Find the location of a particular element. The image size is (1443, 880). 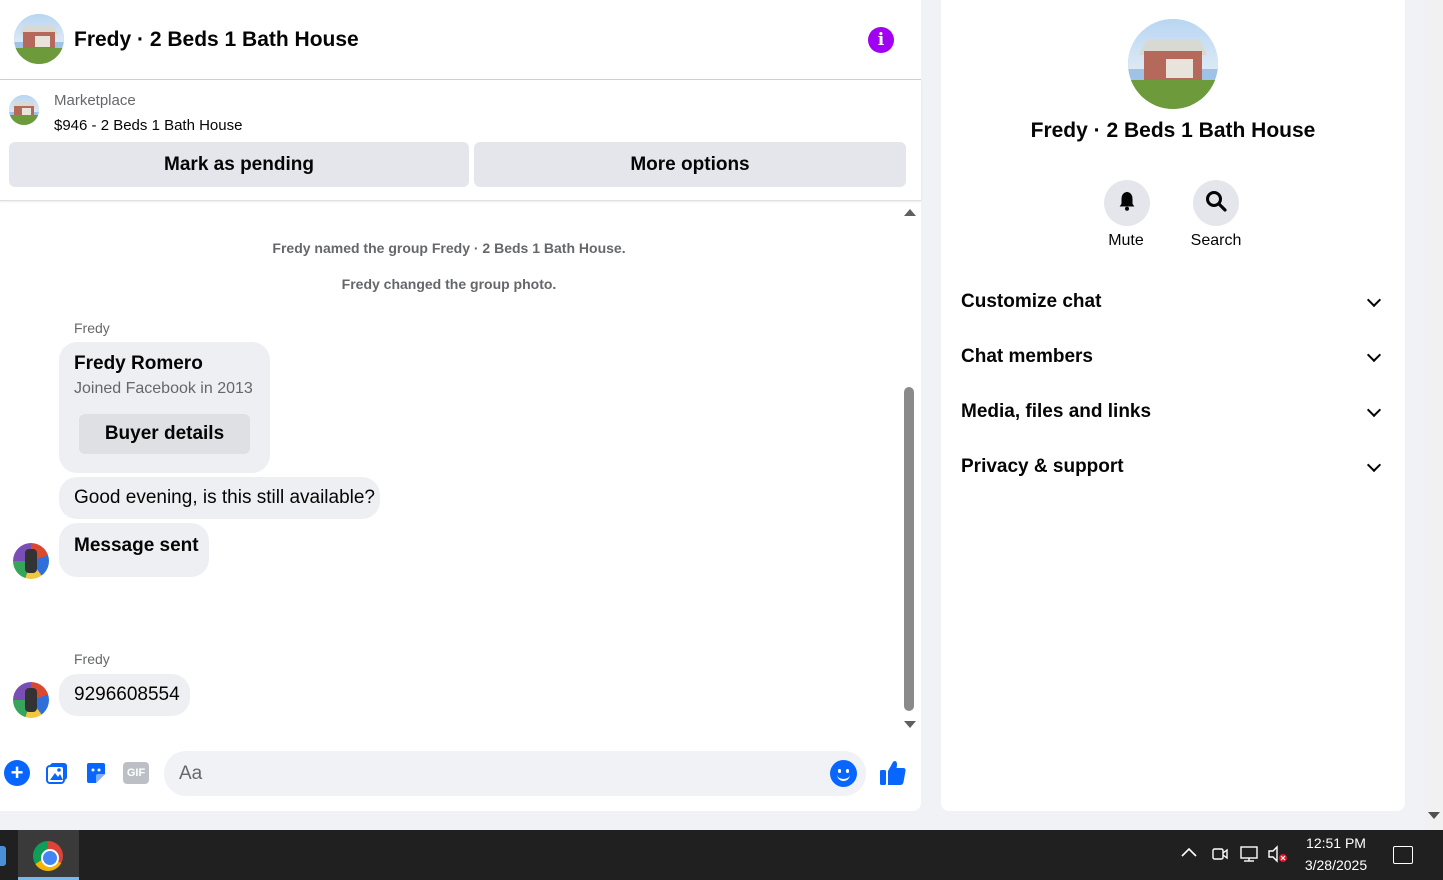

message-bubble: 9296608554 is located at coordinates (124, 695).